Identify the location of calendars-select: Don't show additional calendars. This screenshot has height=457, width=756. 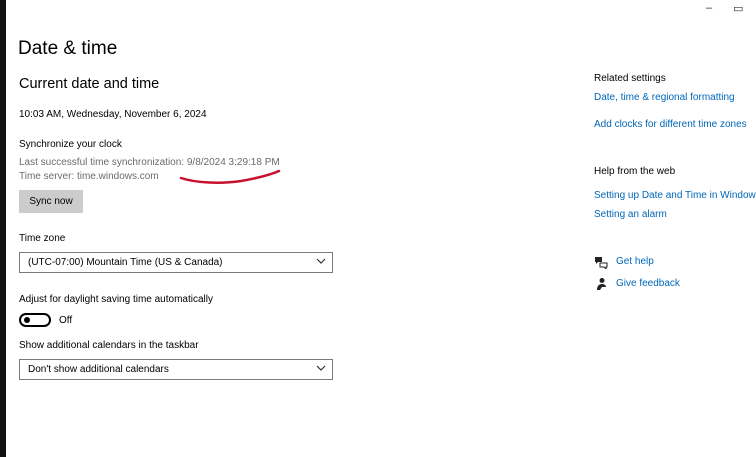
(176, 369).